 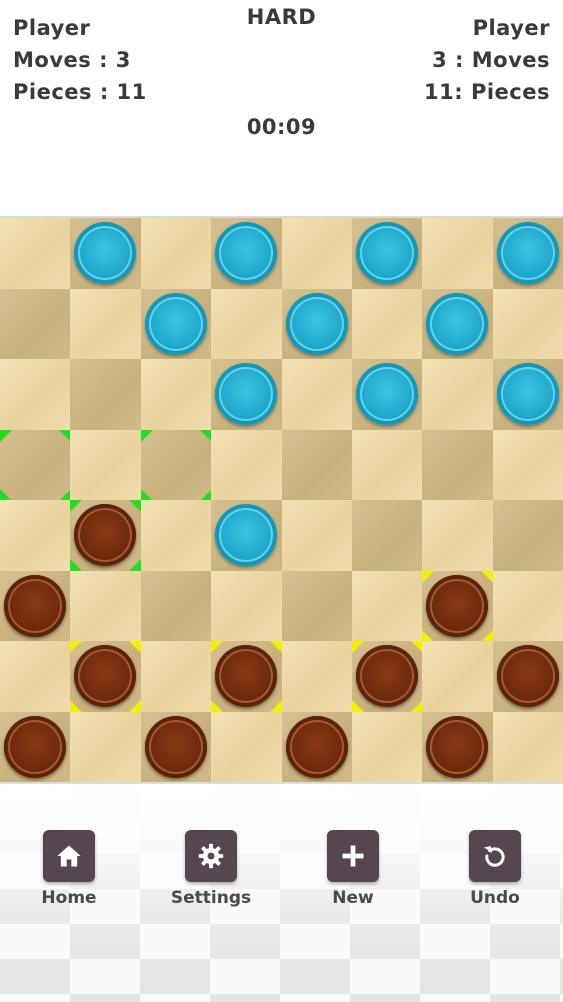 What do you see at coordinates (69, 869) in the screenshot?
I see `home-button: Home` at bounding box center [69, 869].